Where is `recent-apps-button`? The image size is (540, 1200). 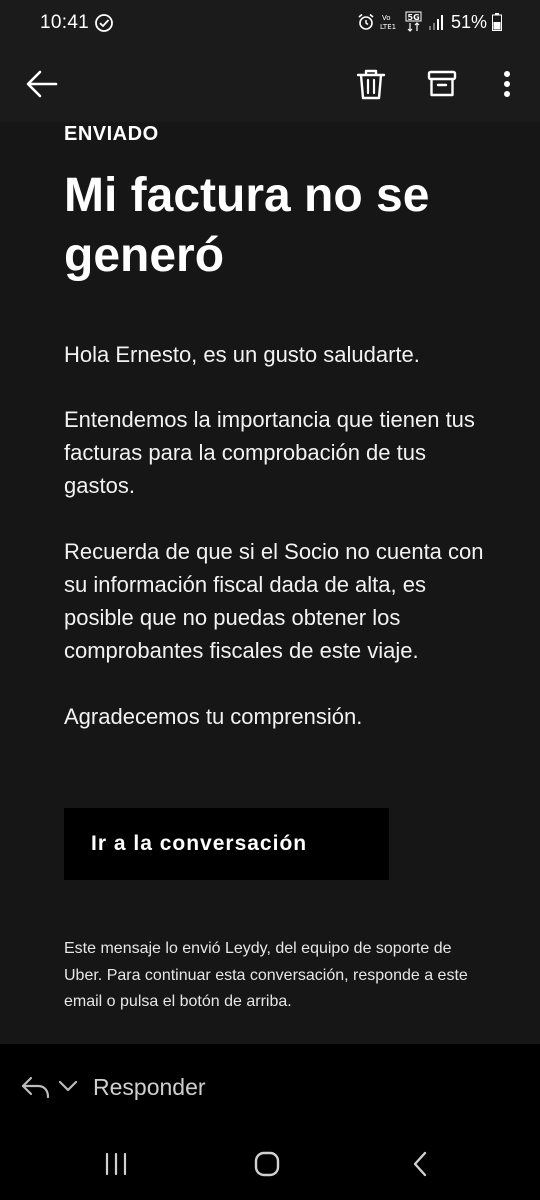
recent-apps-button is located at coordinates (116, 1164).